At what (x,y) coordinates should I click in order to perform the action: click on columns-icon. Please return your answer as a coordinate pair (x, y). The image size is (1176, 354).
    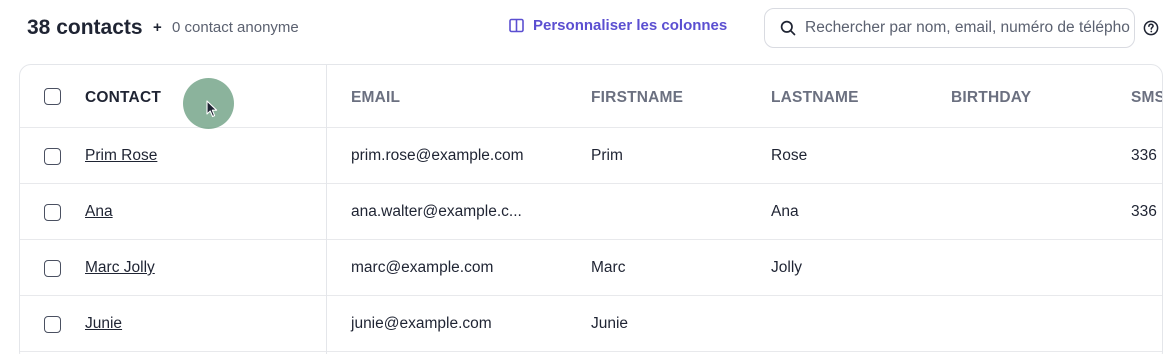
    Looking at the image, I should click on (516, 25).